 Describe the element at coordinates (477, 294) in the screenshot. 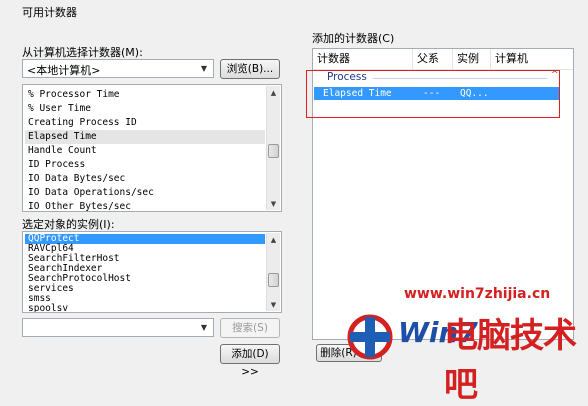

I see `watermark-url: www.win7zhijia.cn` at that location.